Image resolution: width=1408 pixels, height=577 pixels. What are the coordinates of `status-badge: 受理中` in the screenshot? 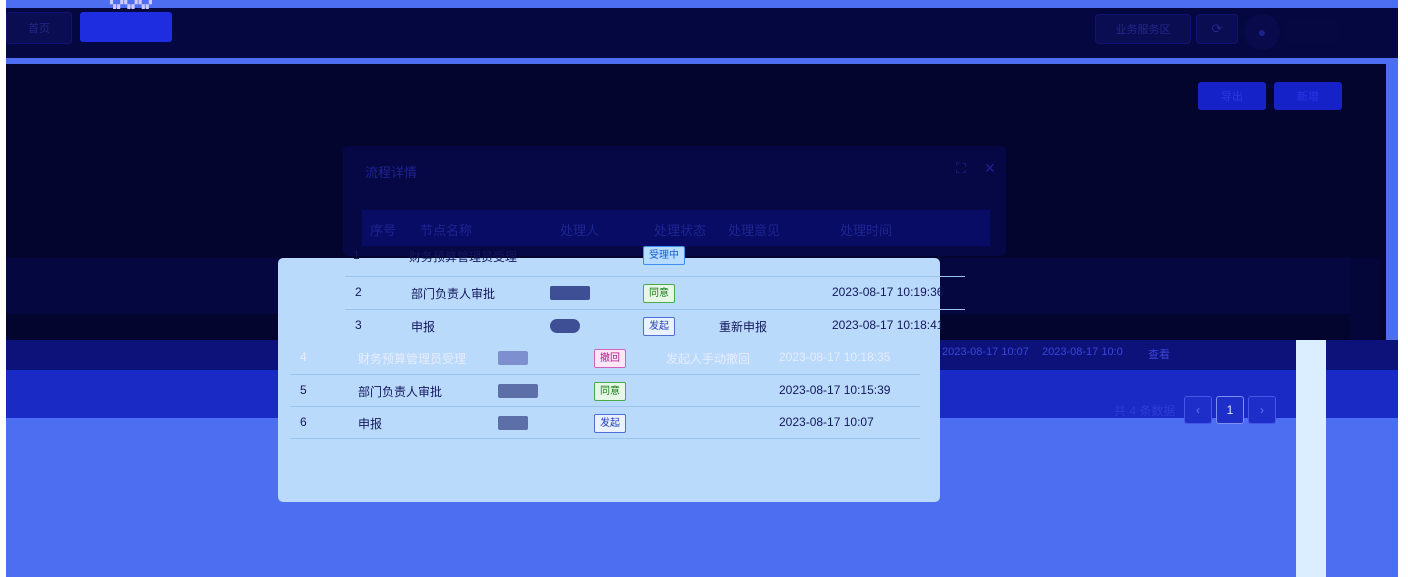 It's located at (664, 255).